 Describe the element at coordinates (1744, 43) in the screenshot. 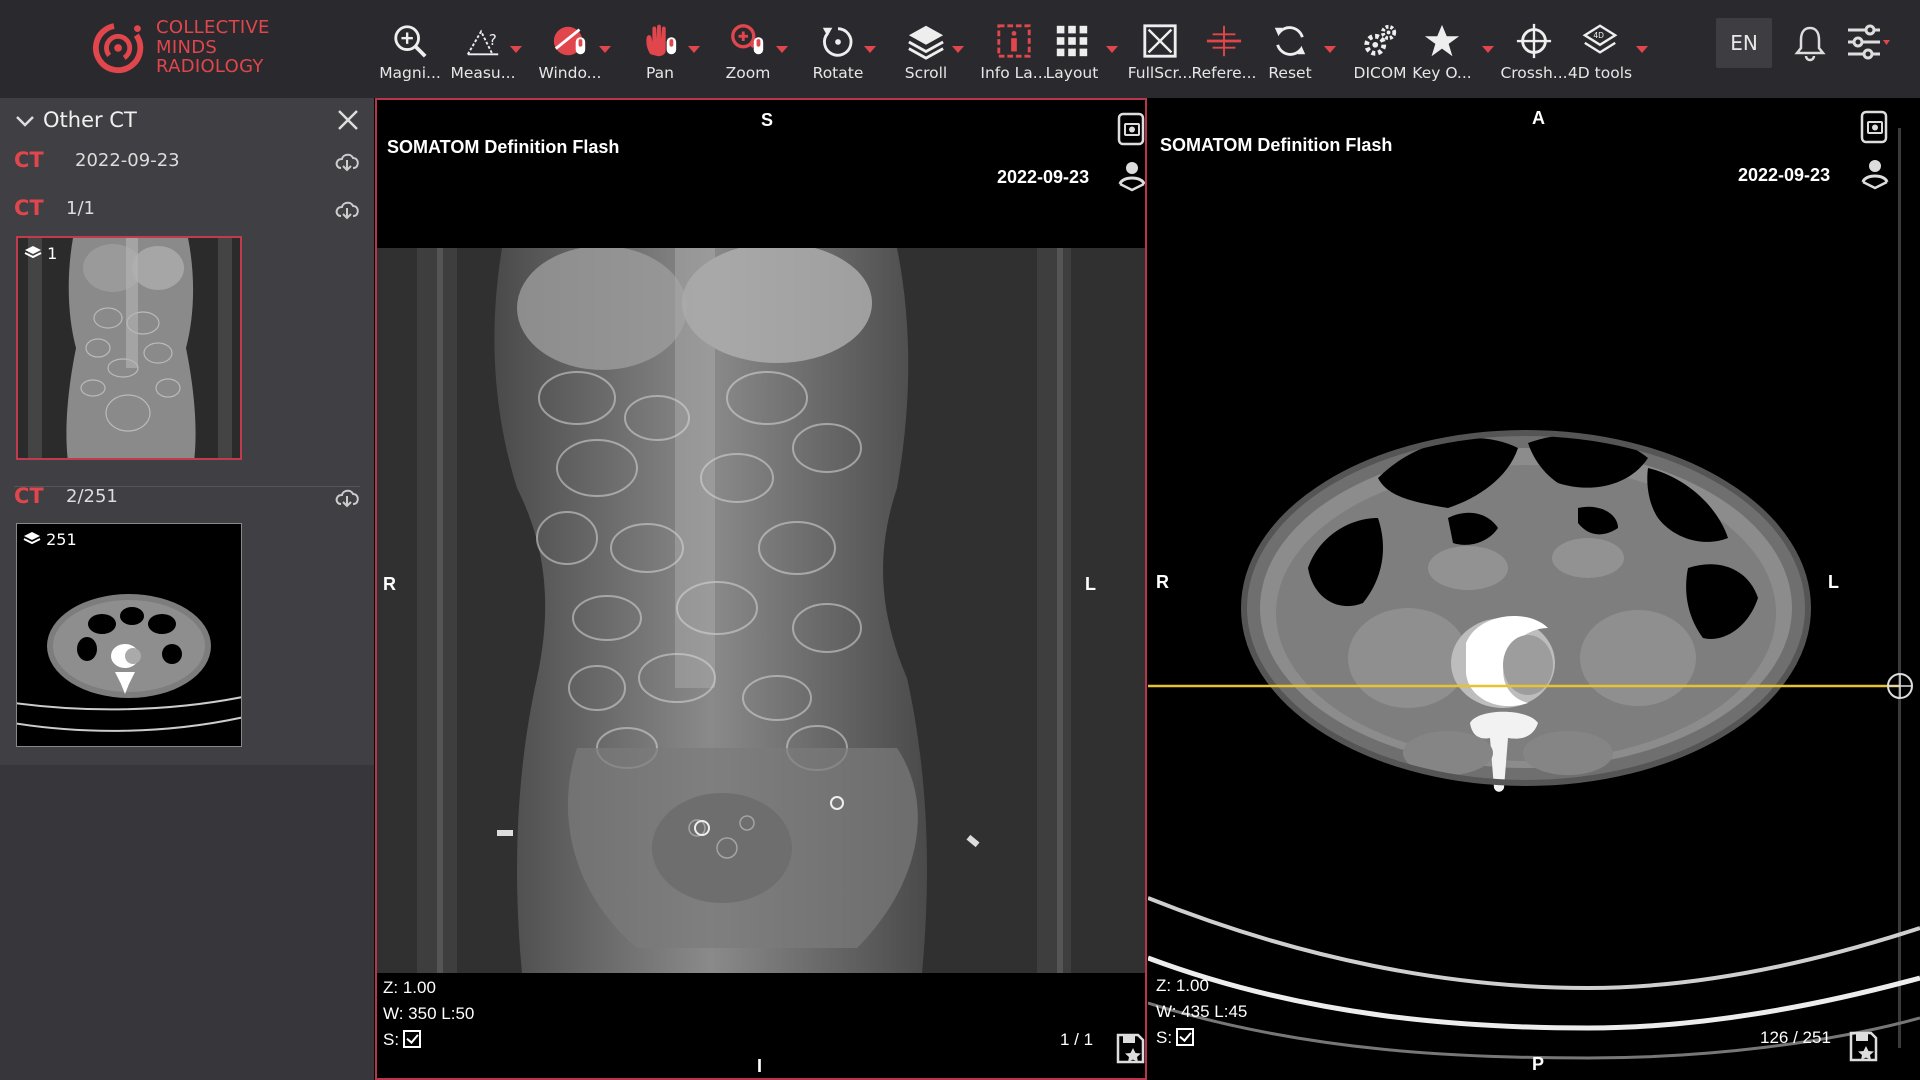

I see `language-selector: EN` at that location.